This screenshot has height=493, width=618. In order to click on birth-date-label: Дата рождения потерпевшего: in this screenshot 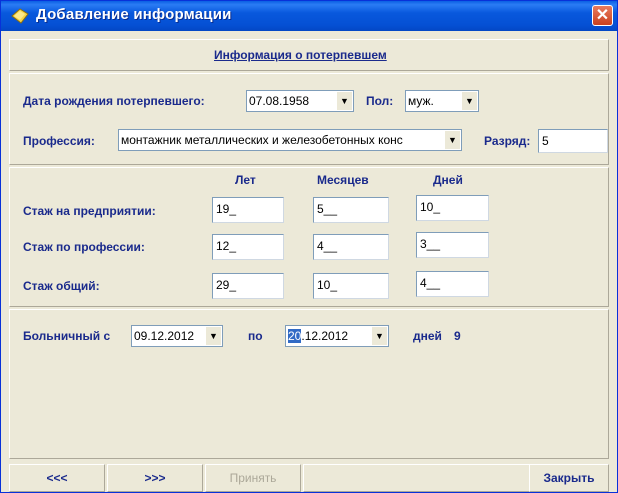, I will do `click(114, 101)`.